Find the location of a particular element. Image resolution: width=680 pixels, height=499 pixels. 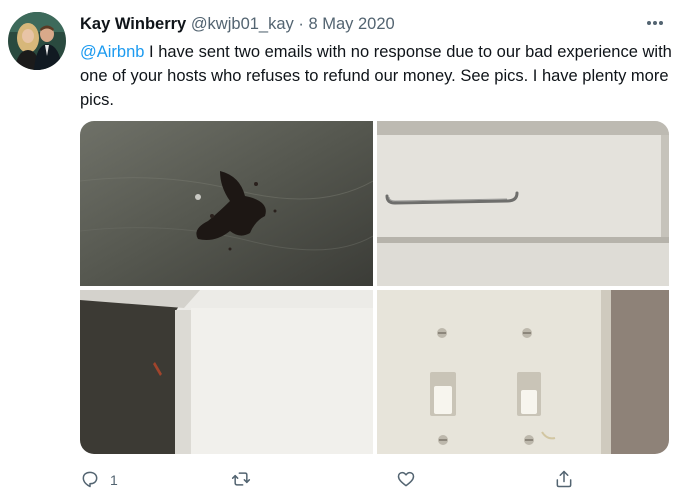

display-name: Kay Winberry is located at coordinates (133, 24).